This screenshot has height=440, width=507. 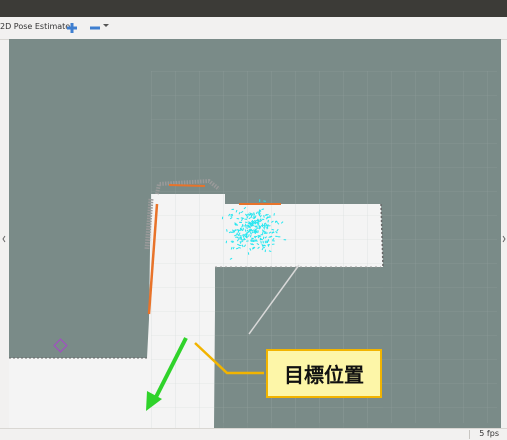 What do you see at coordinates (4, 232) in the screenshot?
I see `left-panel-handle` at bounding box center [4, 232].